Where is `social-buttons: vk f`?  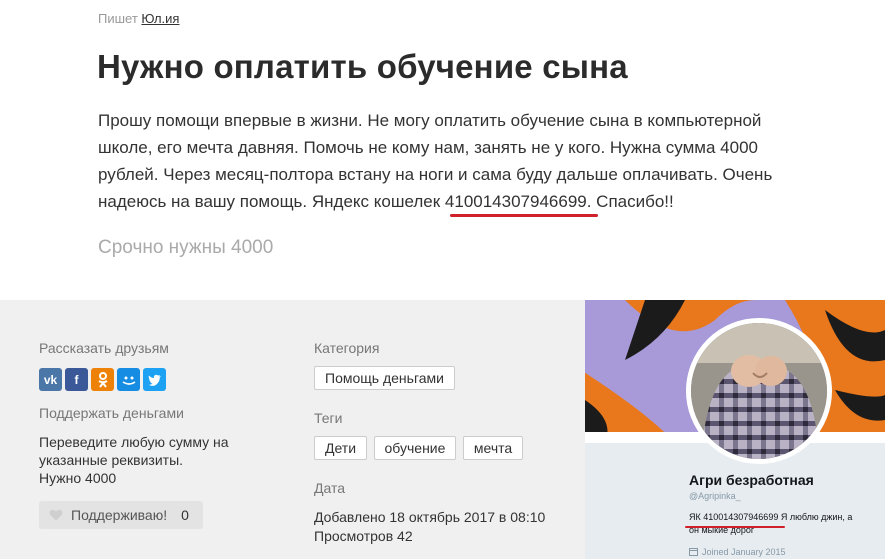
social-buttons: vk f is located at coordinates (154, 379).